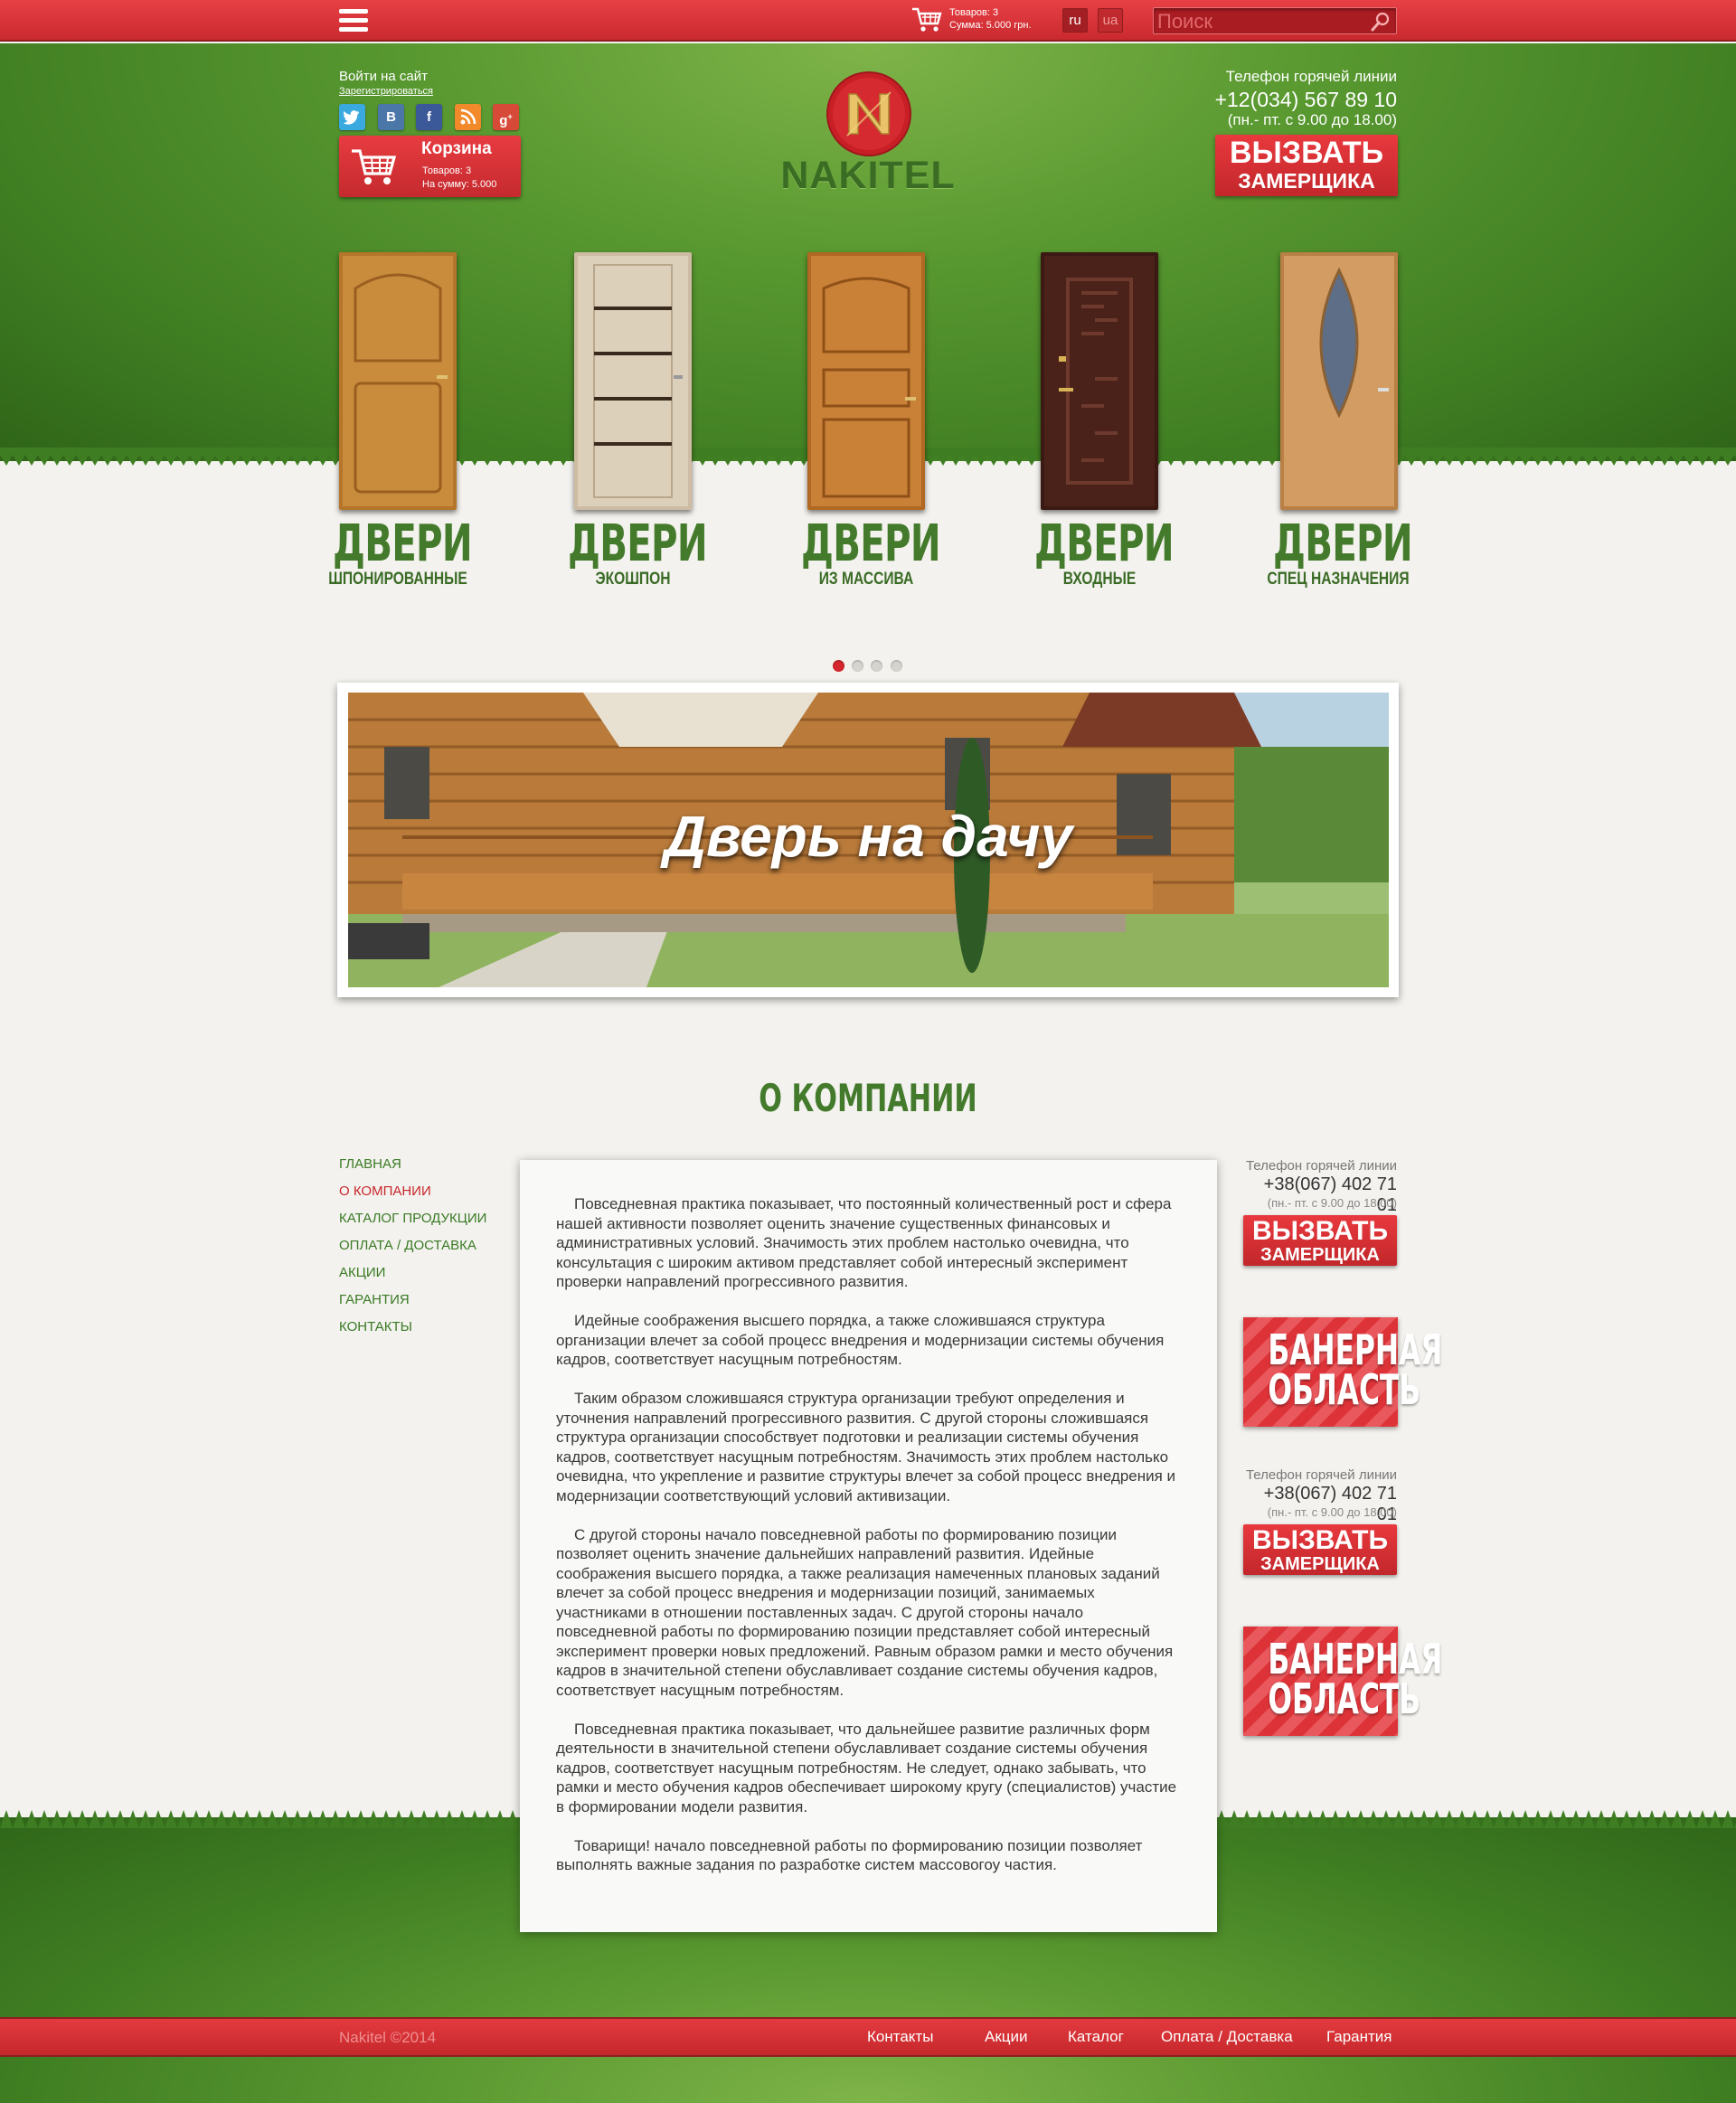  What do you see at coordinates (866, 579) in the screenshot?
I see `door-subtitle: из массива` at bounding box center [866, 579].